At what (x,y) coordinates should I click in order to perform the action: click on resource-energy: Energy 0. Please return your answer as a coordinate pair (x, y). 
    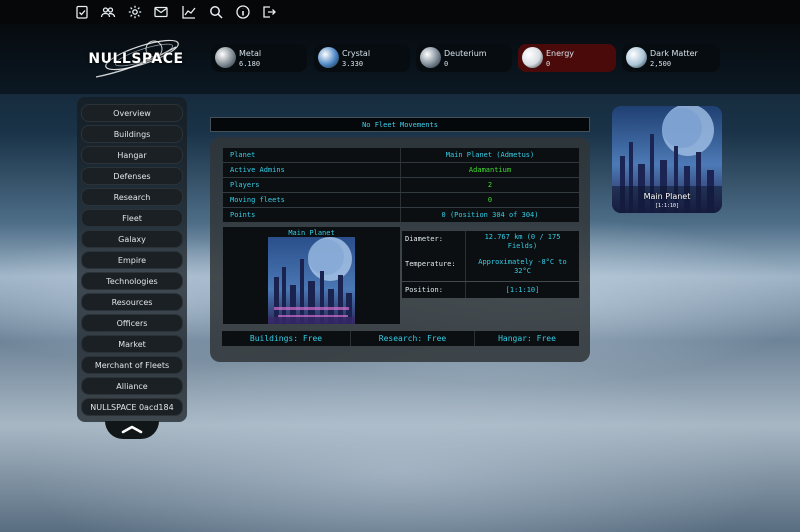
    Looking at the image, I should click on (567, 58).